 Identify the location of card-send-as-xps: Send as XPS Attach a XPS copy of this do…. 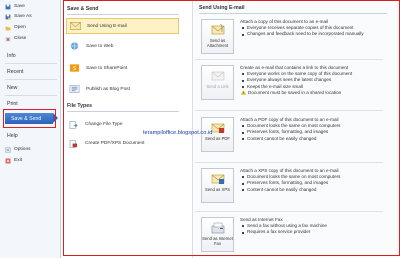
(292, 186).